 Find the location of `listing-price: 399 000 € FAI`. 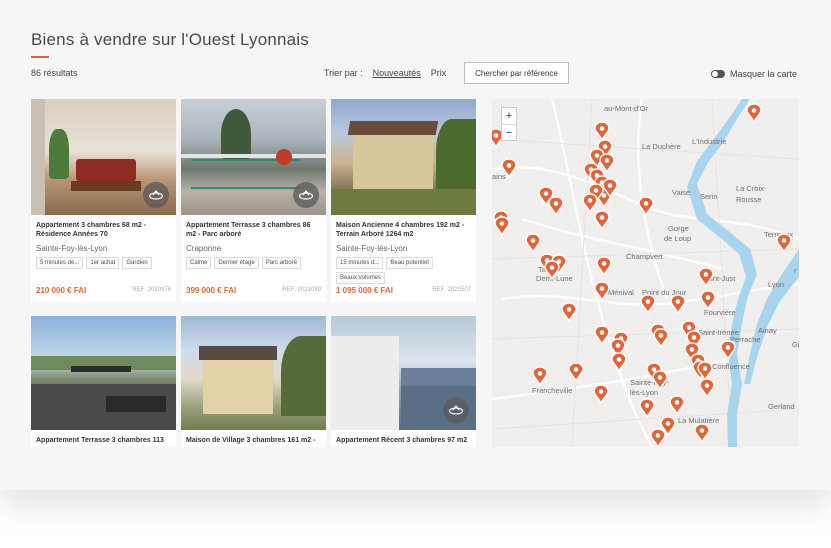

listing-price: 399 000 € FAI is located at coordinates (211, 290).